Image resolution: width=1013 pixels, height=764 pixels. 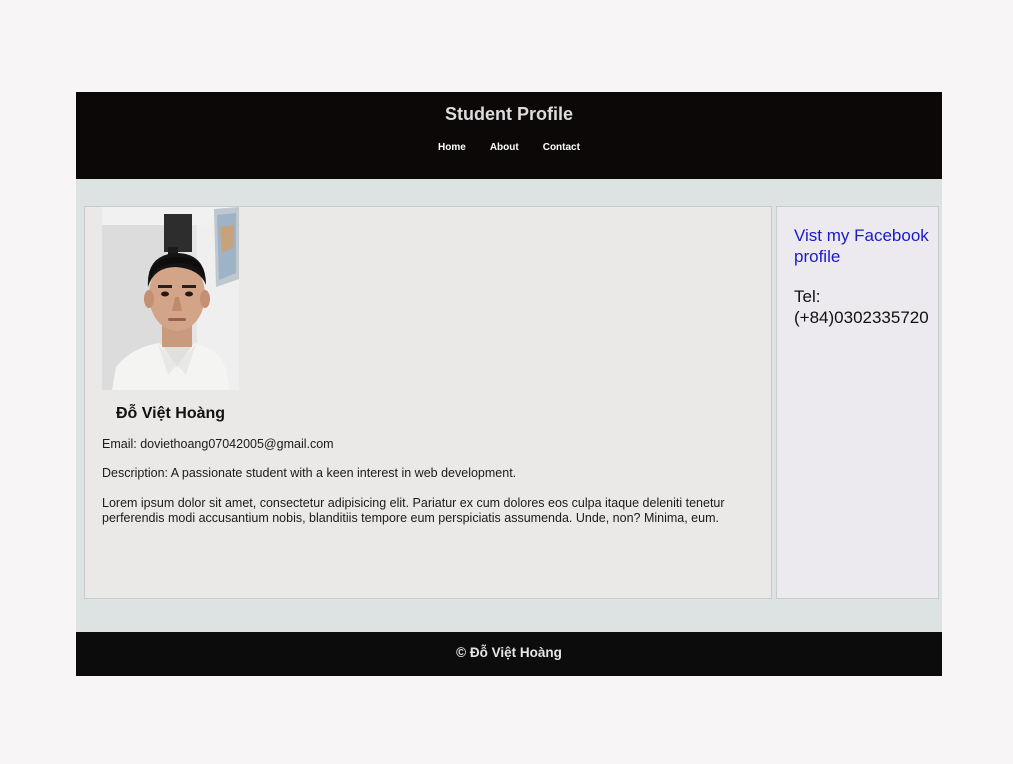 What do you see at coordinates (218, 444) in the screenshot?
I see `email-text: Email: doviethoang07042005@gmail.com` at bounding box center [218, 444].